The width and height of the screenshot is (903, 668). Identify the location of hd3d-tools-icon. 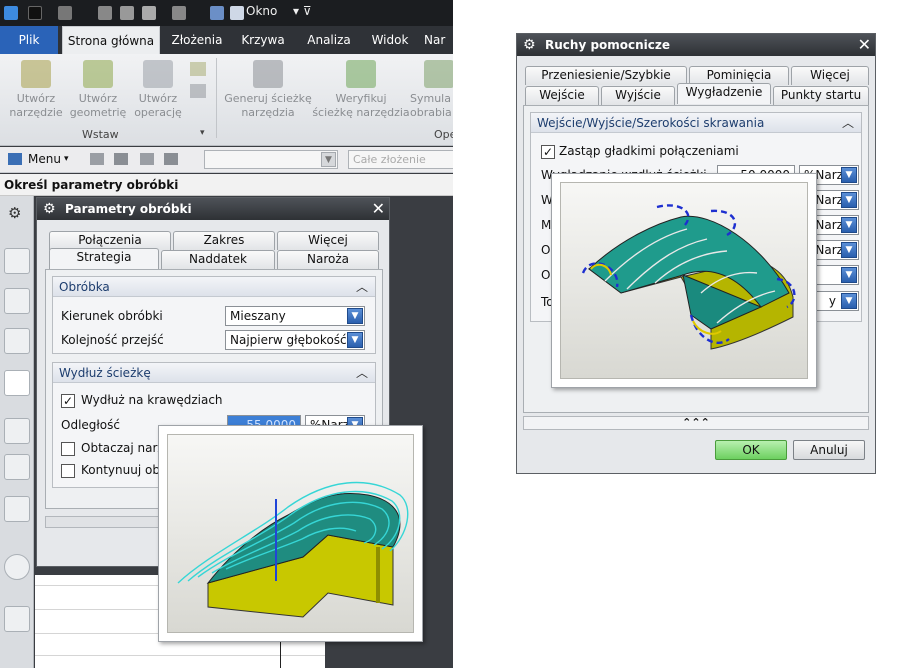
(17, 509).